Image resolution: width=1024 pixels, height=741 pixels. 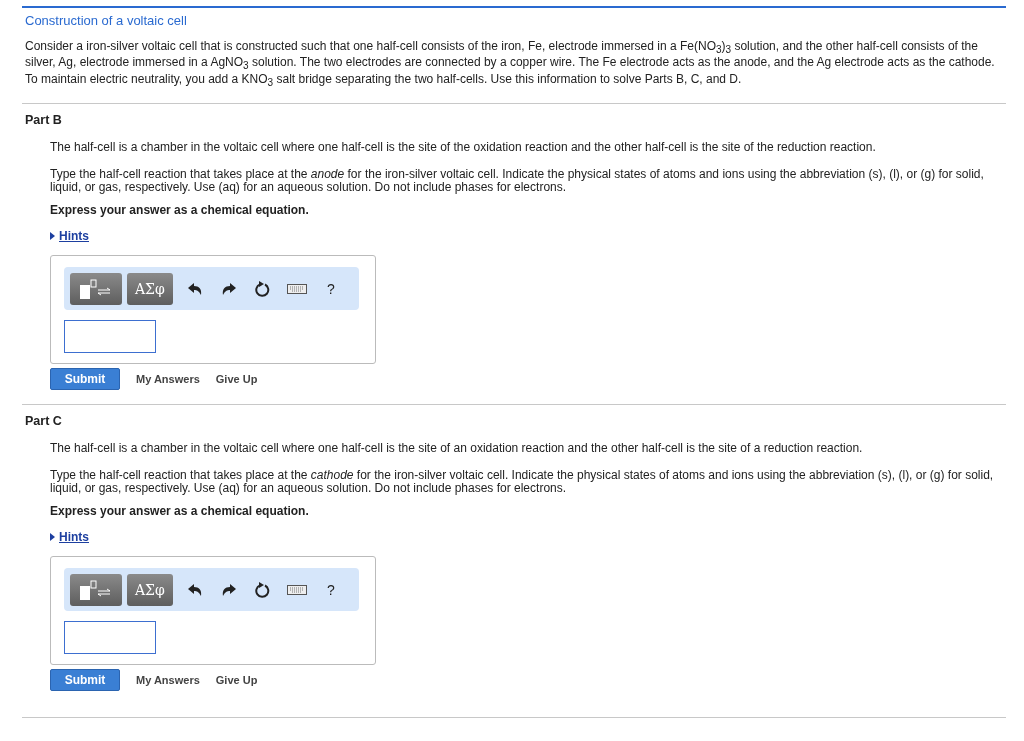 I want to click on description: The half-cell is a chamber in the voltaic cell where one half-cell is the site of an oxidation reaction and the other half-cell is the site of a reduction reaction., so click(x=457, y=449).